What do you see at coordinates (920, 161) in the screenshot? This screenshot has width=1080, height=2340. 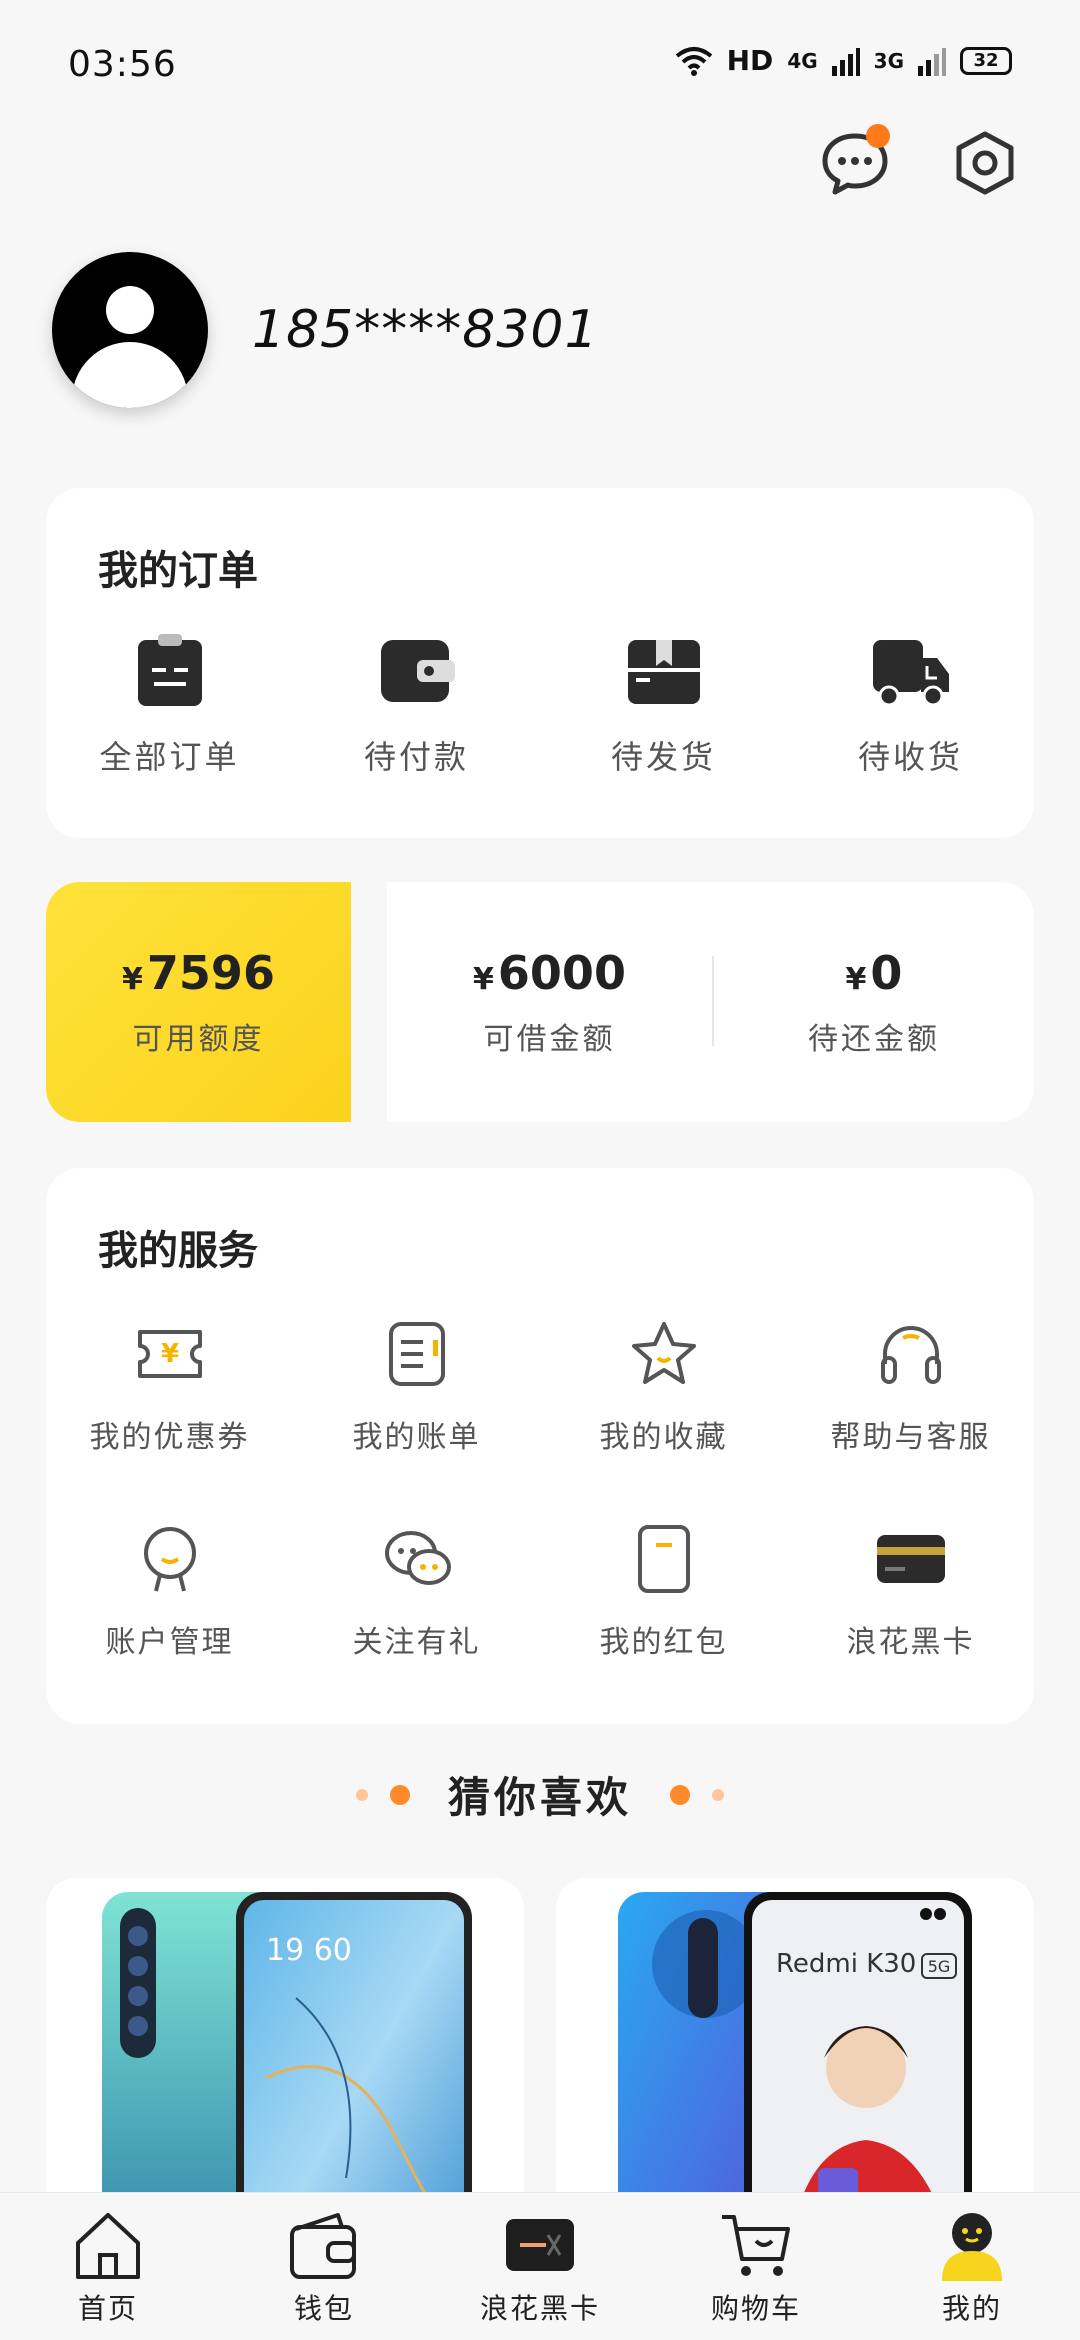 I see `top-actions` at bounding box center [920, 161].